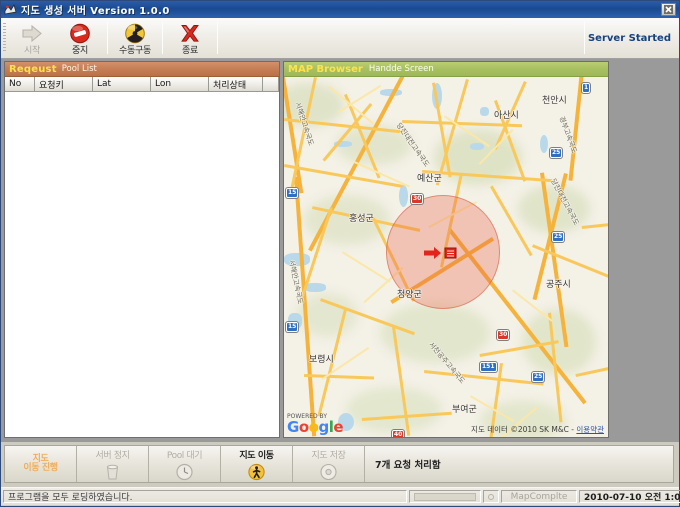 The image size is (680, 507). I want to click on status-bar-module-name: MapComplte, so click(539, 496).